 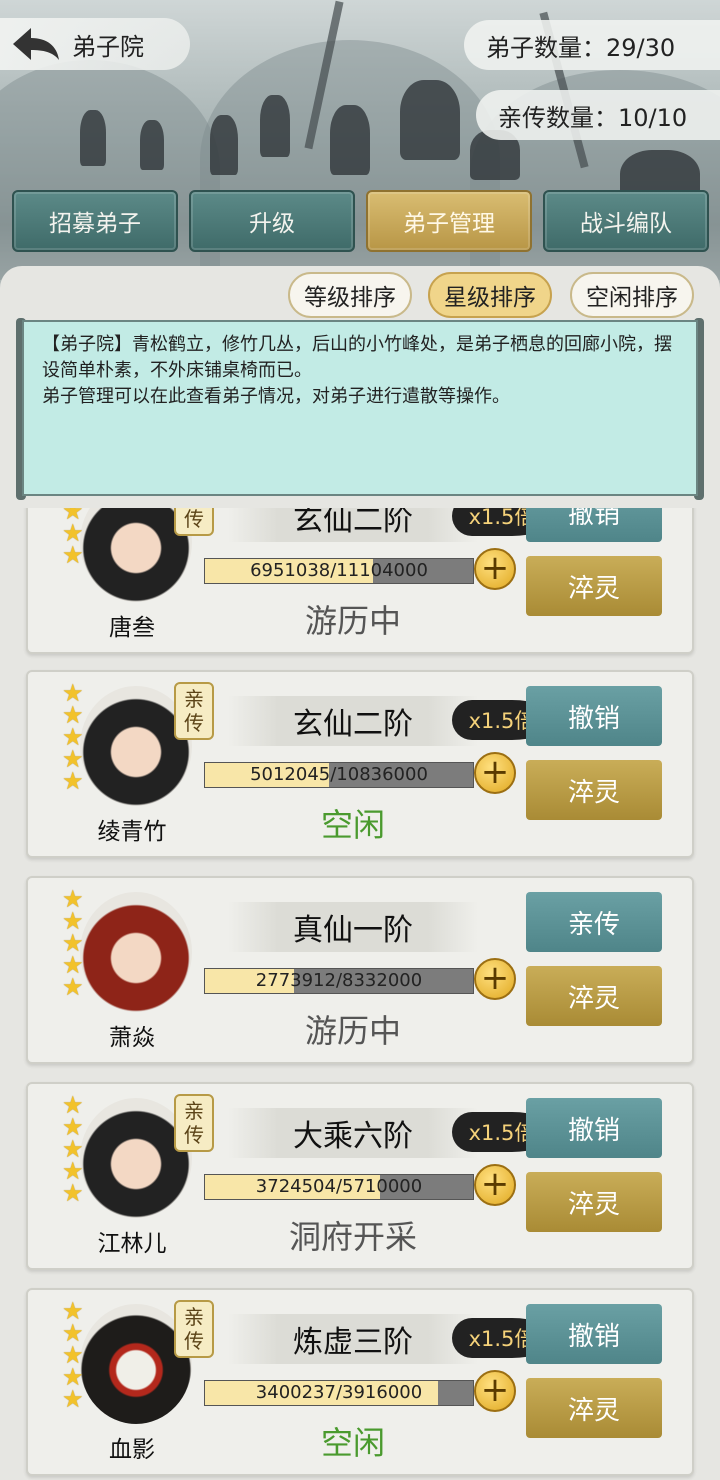 I want to click on cultivation-rank: 真仙一阶, so click(x=353, y=927).